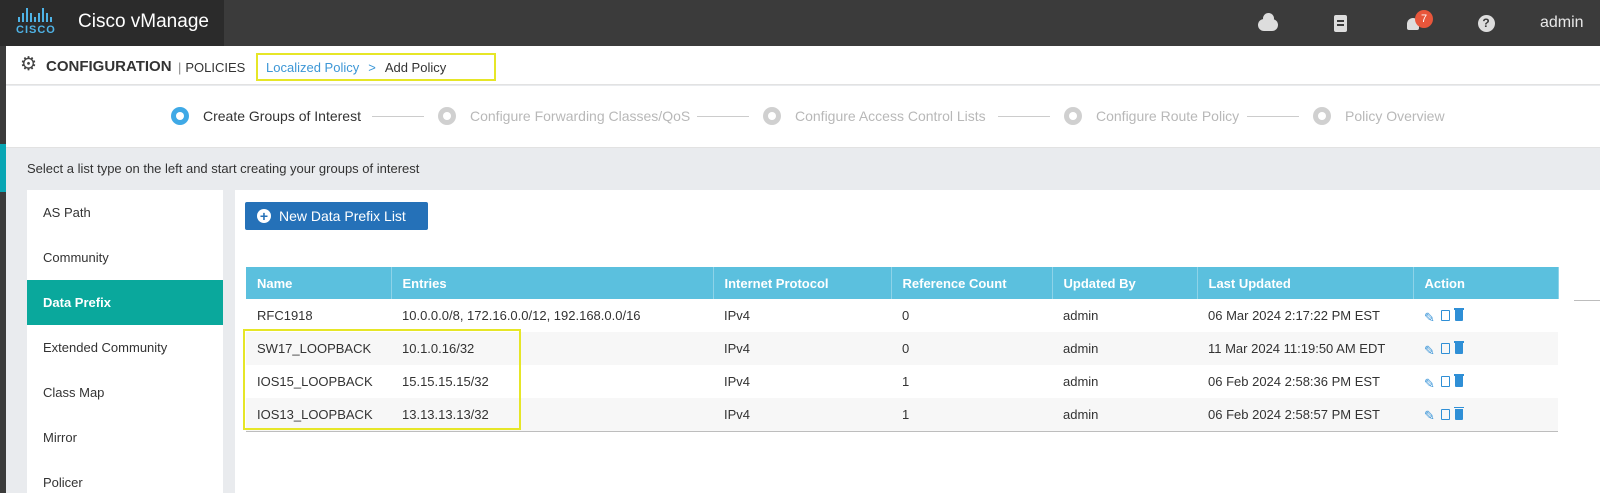 The height and width of the screenshot is (493, 1600). I want to click on step-configure-access-control-lists: Configure Access Control Lists, so click(874, 116).